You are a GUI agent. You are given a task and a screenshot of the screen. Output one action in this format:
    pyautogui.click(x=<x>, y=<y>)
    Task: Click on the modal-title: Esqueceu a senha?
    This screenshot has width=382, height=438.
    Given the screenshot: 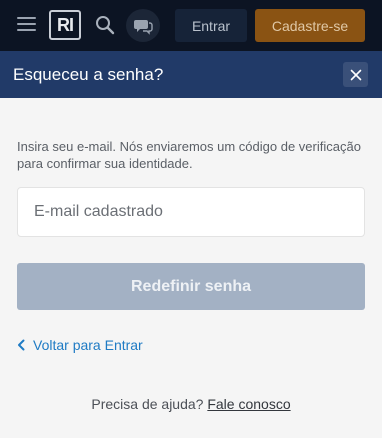 What is the action you would take?
    pyautogui.click(x=88, y=74)
    